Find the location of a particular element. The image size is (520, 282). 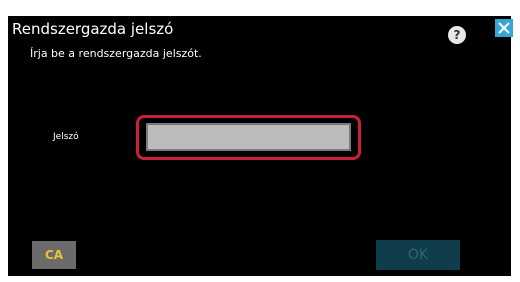

ok-button: OK is located at coordinates (418, 255).